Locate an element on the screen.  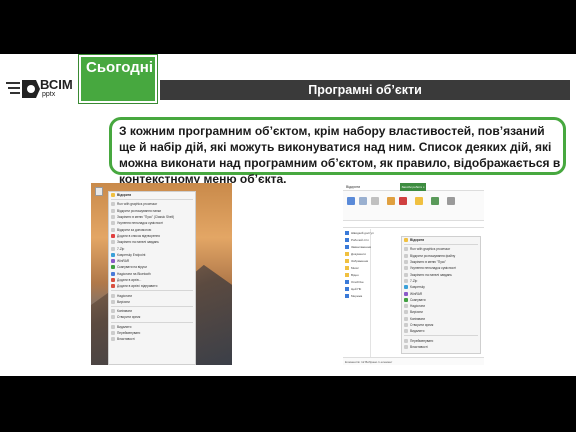
status-bar: Елементів: 12 Вибрано 1 елемент is located at coordinates (413, 361).